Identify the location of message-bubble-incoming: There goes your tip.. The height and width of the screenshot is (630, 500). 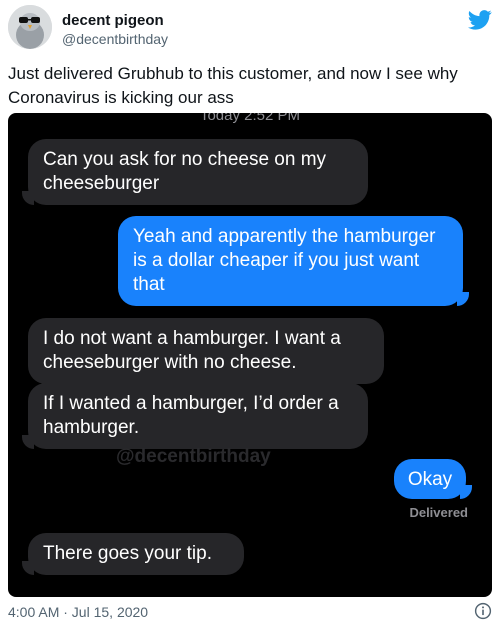
(136, 554).